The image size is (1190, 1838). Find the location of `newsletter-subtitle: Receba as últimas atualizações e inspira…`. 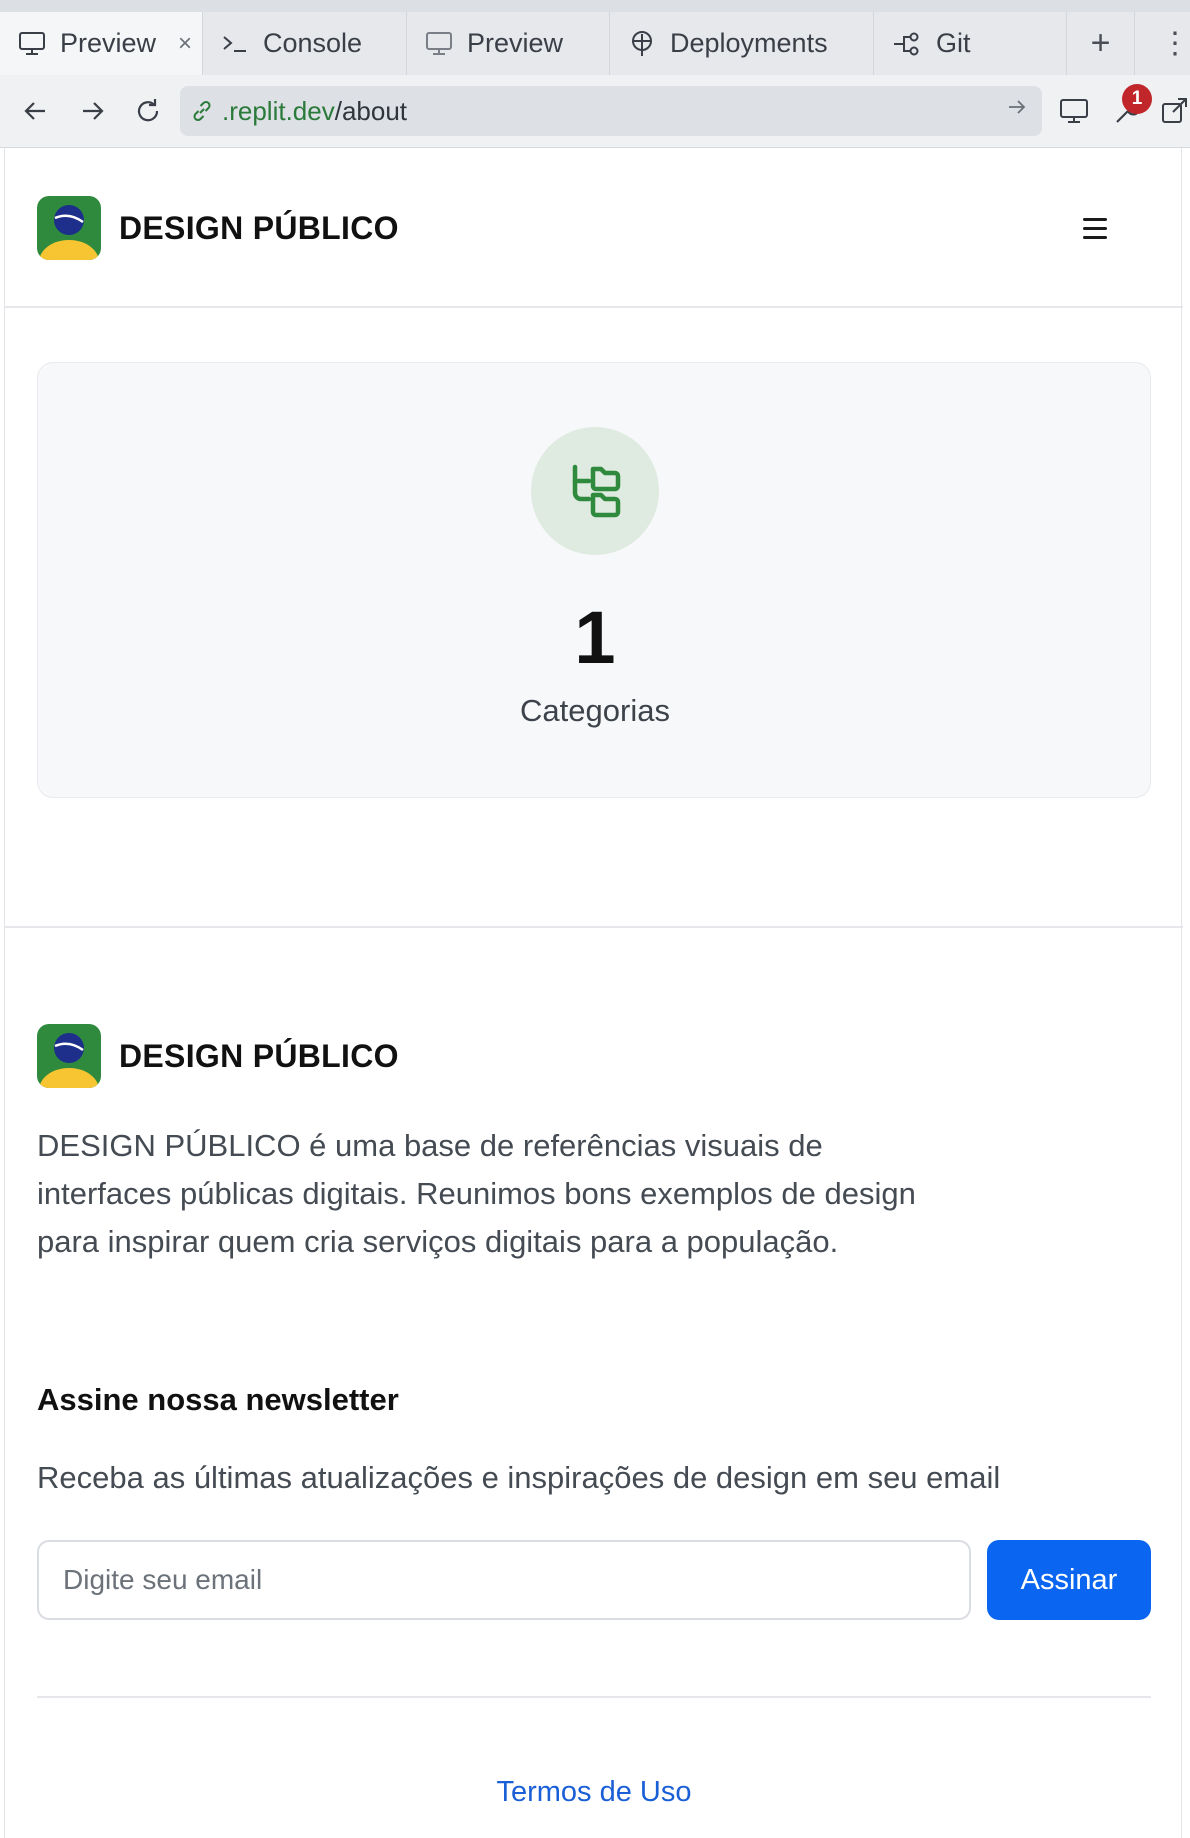

newsletter-subtitle: Receba as últimas atualizações e inspira… is located at coordinates (519, 1477).